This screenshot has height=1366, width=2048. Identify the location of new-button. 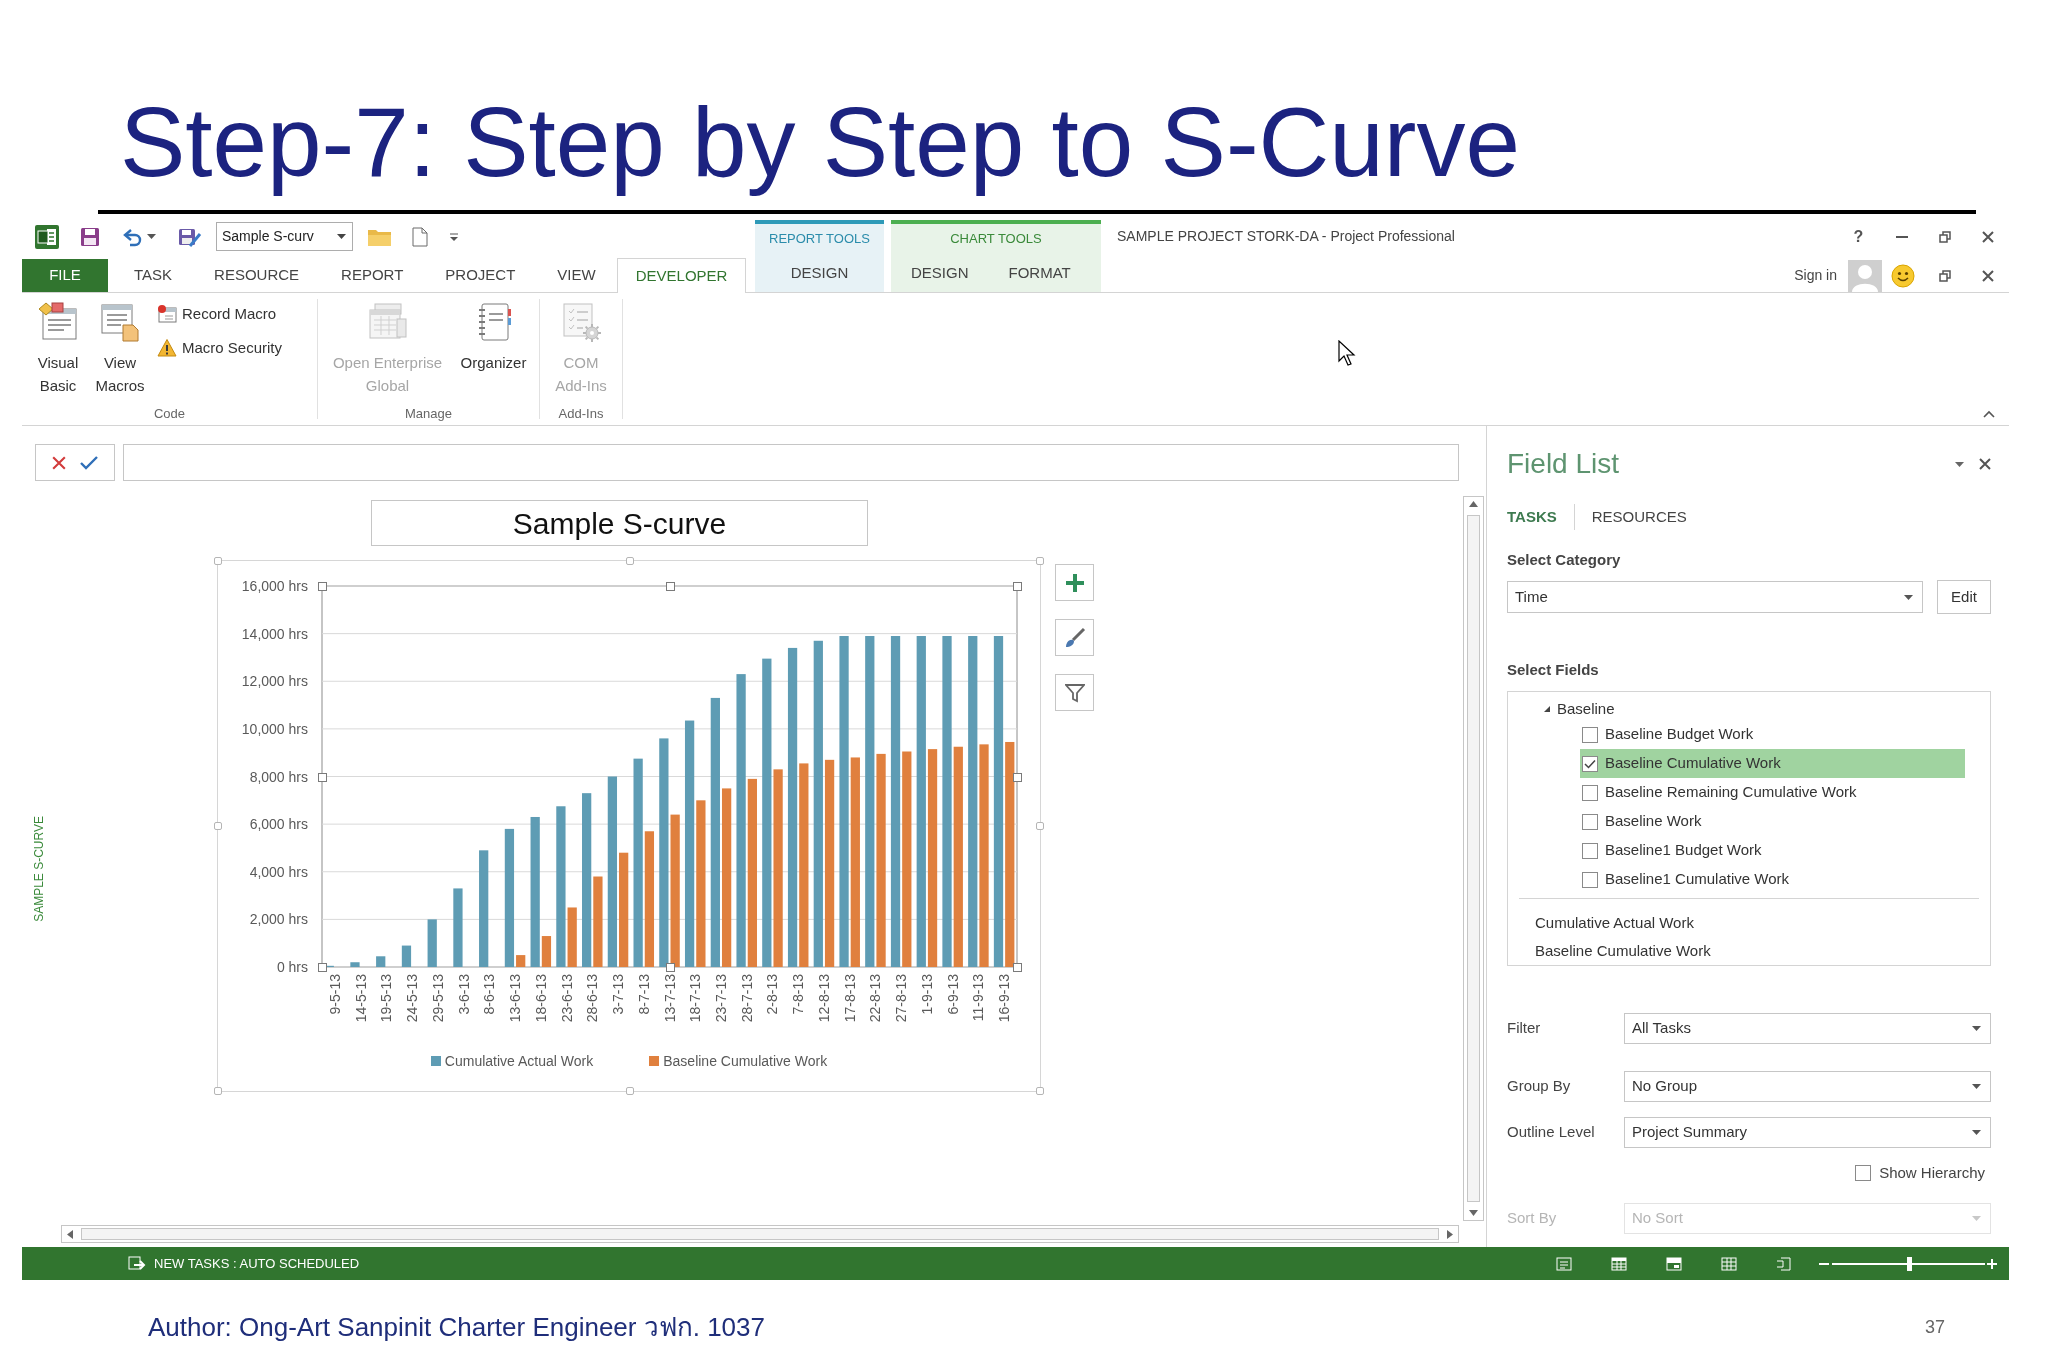
(420, 236).